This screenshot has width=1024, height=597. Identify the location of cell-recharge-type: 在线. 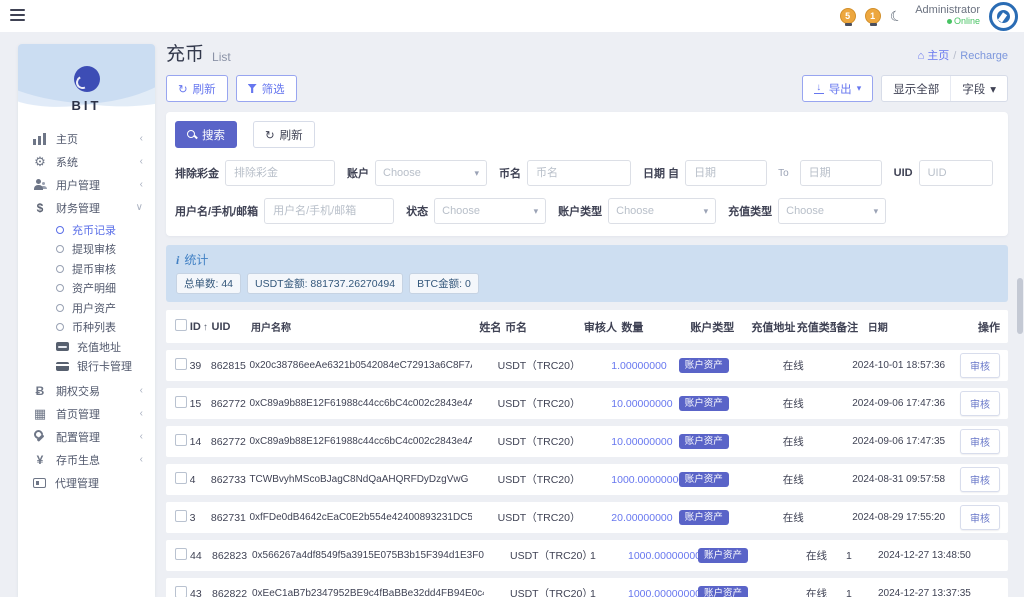
(816, 592).